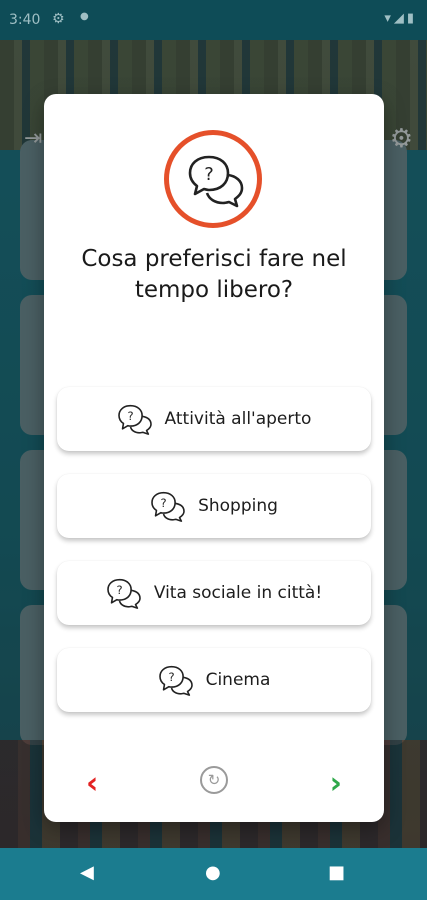 The image size is (427, 900). I want to click on option-button: ? Cinema, so click(214, 680).